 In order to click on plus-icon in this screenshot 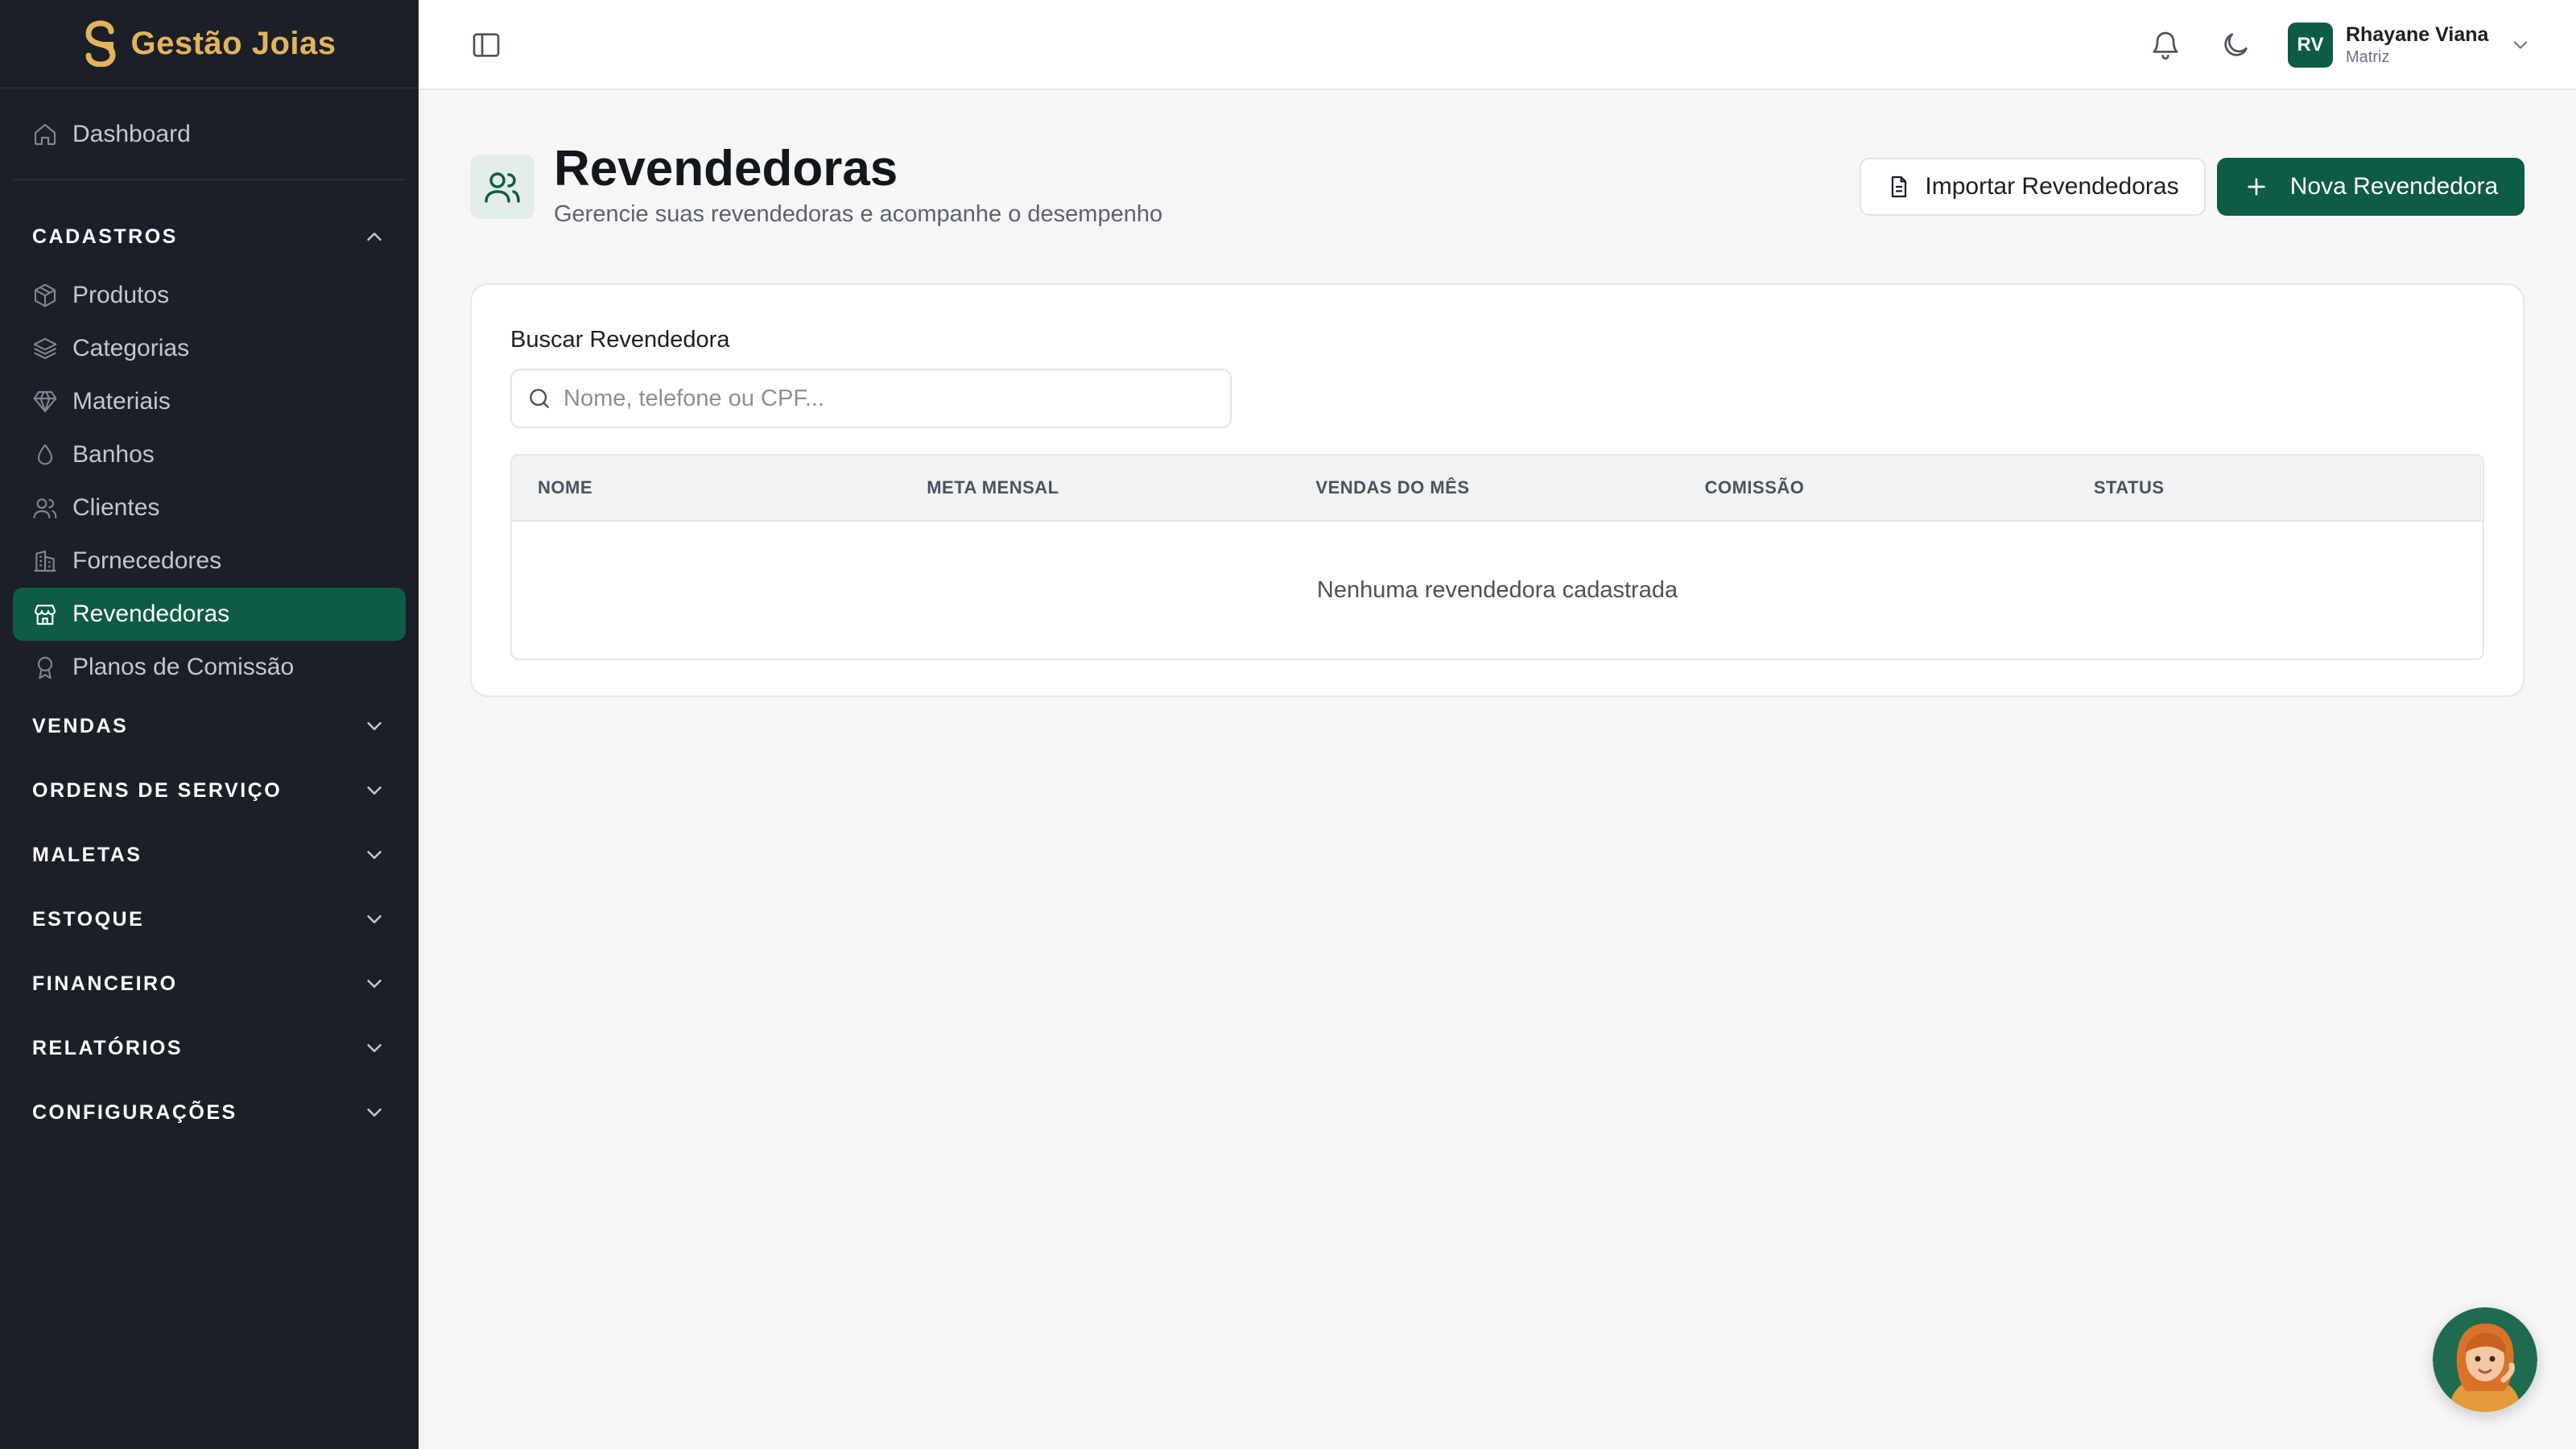, I will do `click(2256, 187)`.